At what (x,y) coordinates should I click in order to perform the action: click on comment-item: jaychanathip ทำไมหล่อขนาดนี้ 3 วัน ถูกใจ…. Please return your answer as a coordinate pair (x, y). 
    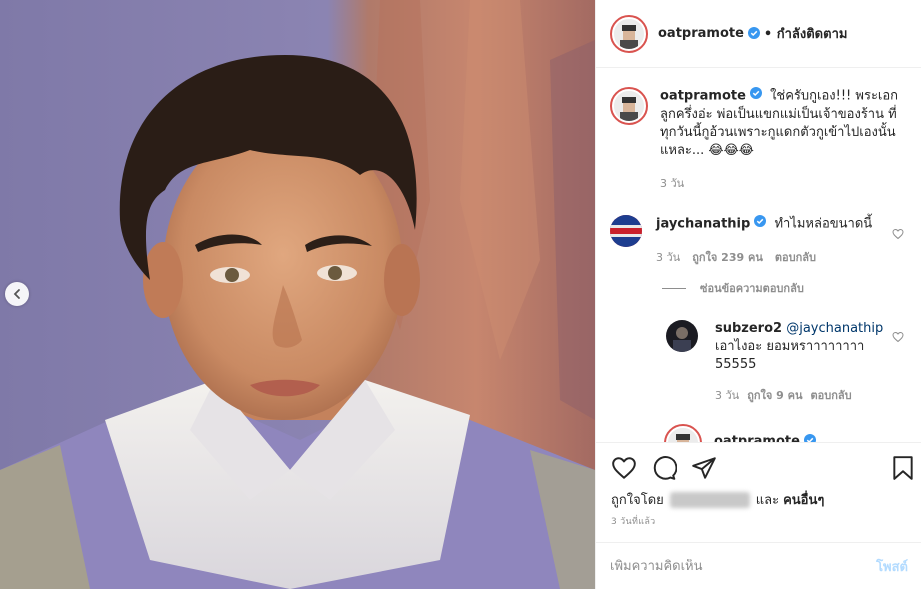
    Looking at the image, I should click on (759, 240).